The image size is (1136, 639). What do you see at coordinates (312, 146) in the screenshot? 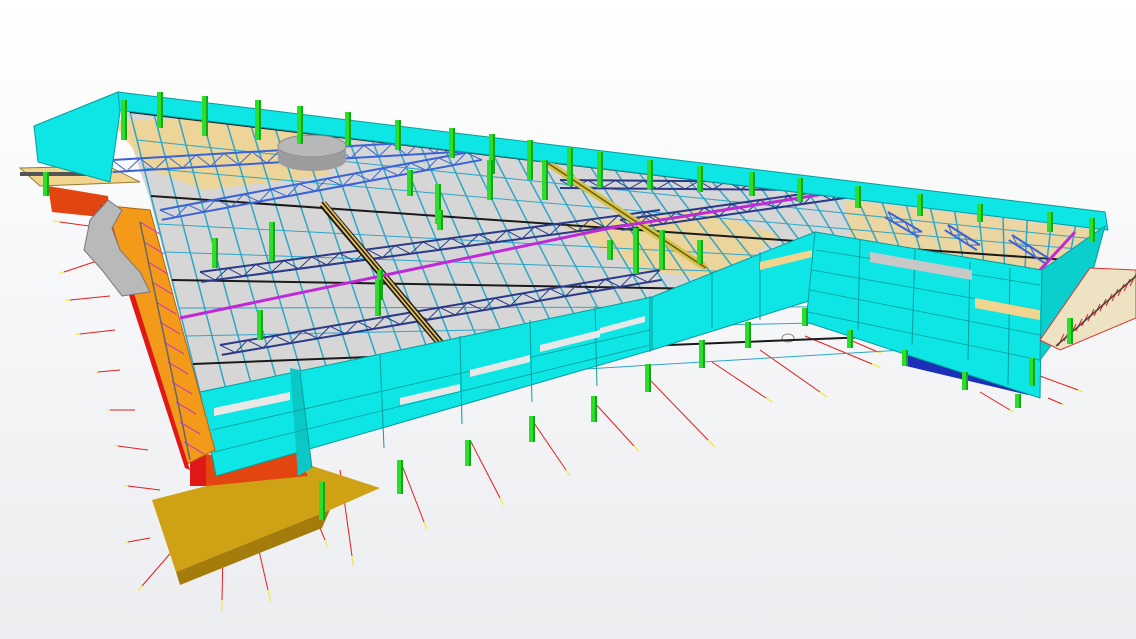
I see `roof-cylinder-top` at bounding box center [312, 146].